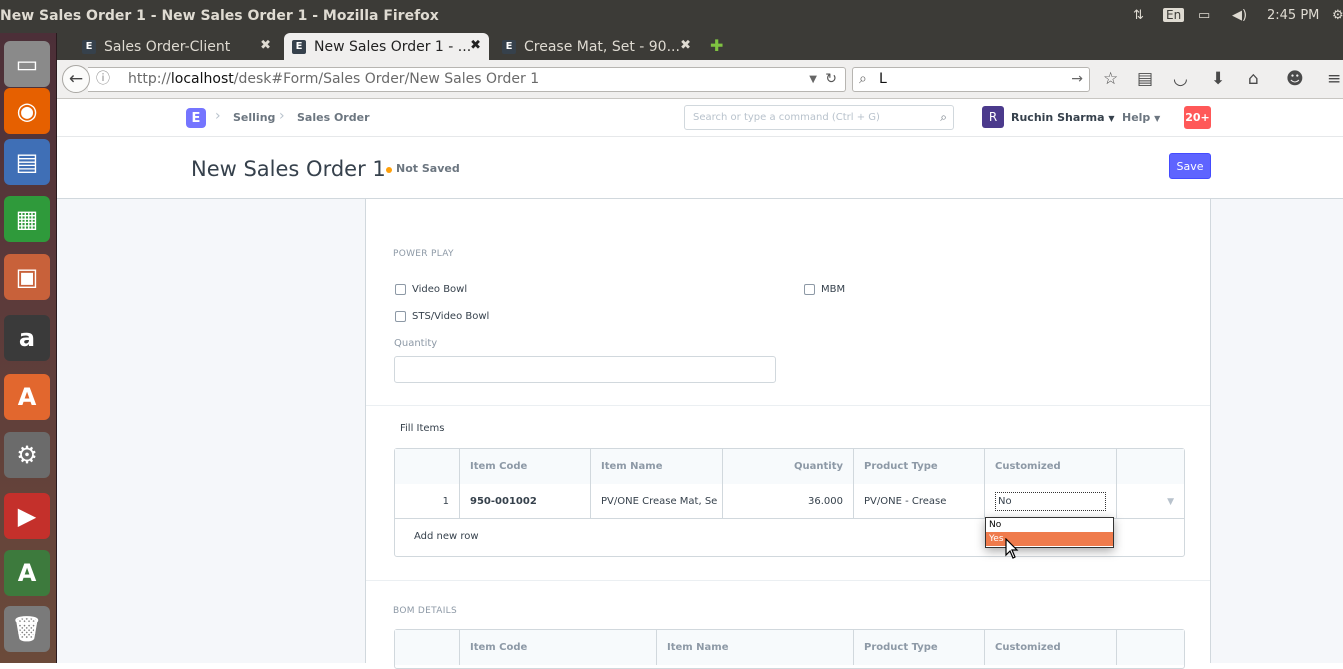 The width and height of the screenshot is (1343, 669). I want to click on update-manager-icon: A, so click(27, 573).